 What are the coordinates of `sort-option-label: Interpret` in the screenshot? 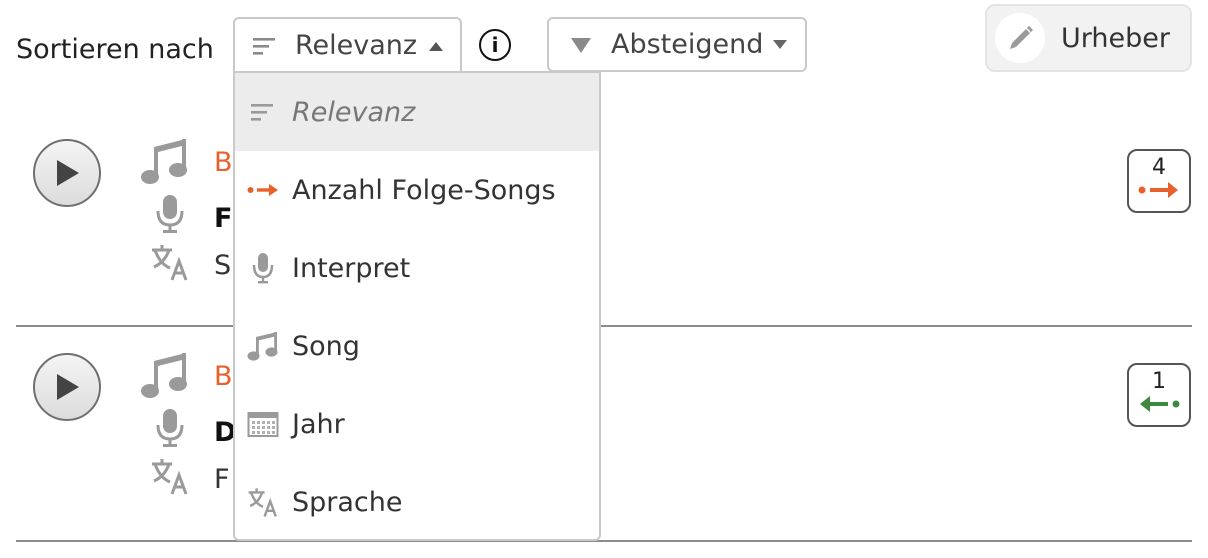 It's located at (351, 268).